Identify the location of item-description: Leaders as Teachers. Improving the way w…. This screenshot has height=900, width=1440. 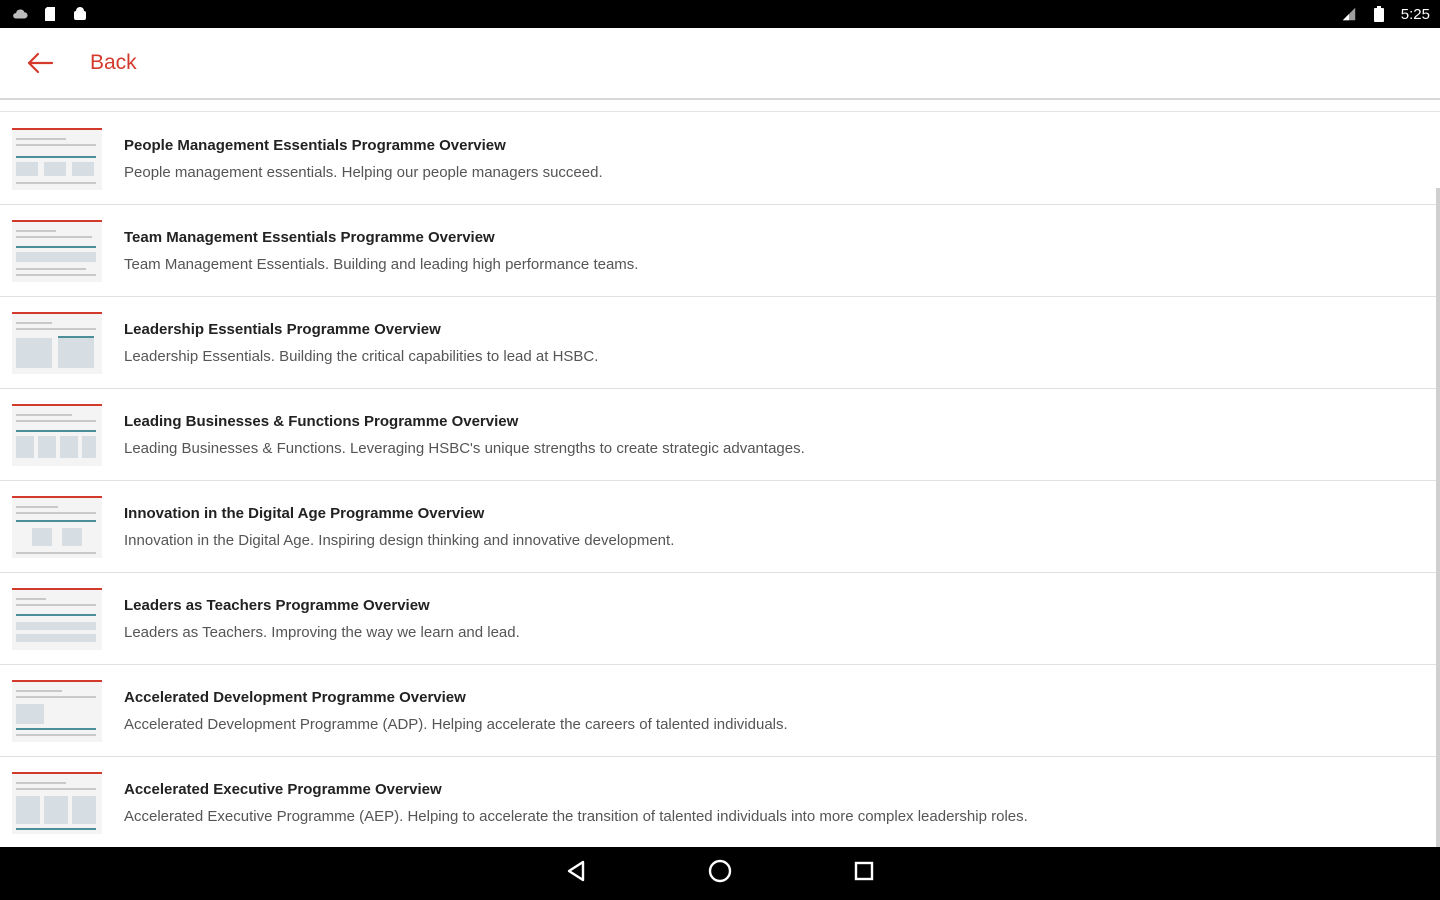
(322, 632).